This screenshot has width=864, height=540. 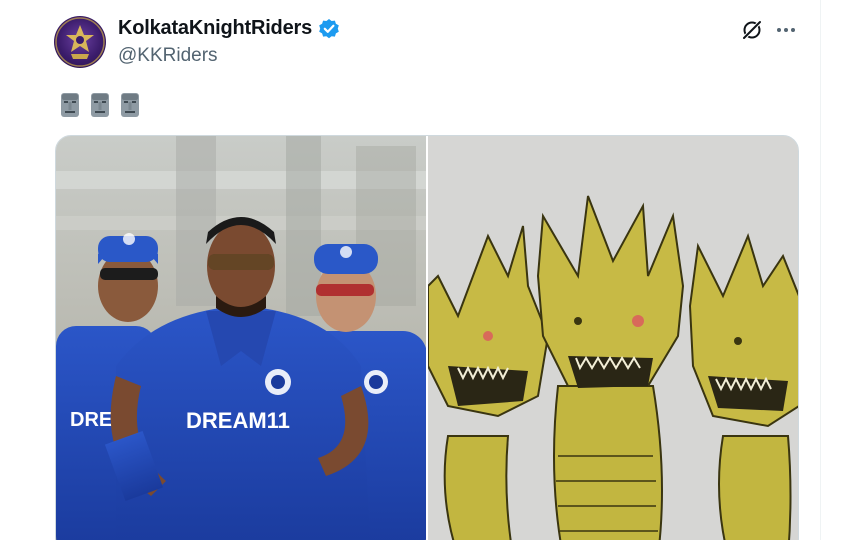 What do you see at coordinates (752, 30) in the screenshot?
I see `grok-icon` at bounding box center [752, 30].